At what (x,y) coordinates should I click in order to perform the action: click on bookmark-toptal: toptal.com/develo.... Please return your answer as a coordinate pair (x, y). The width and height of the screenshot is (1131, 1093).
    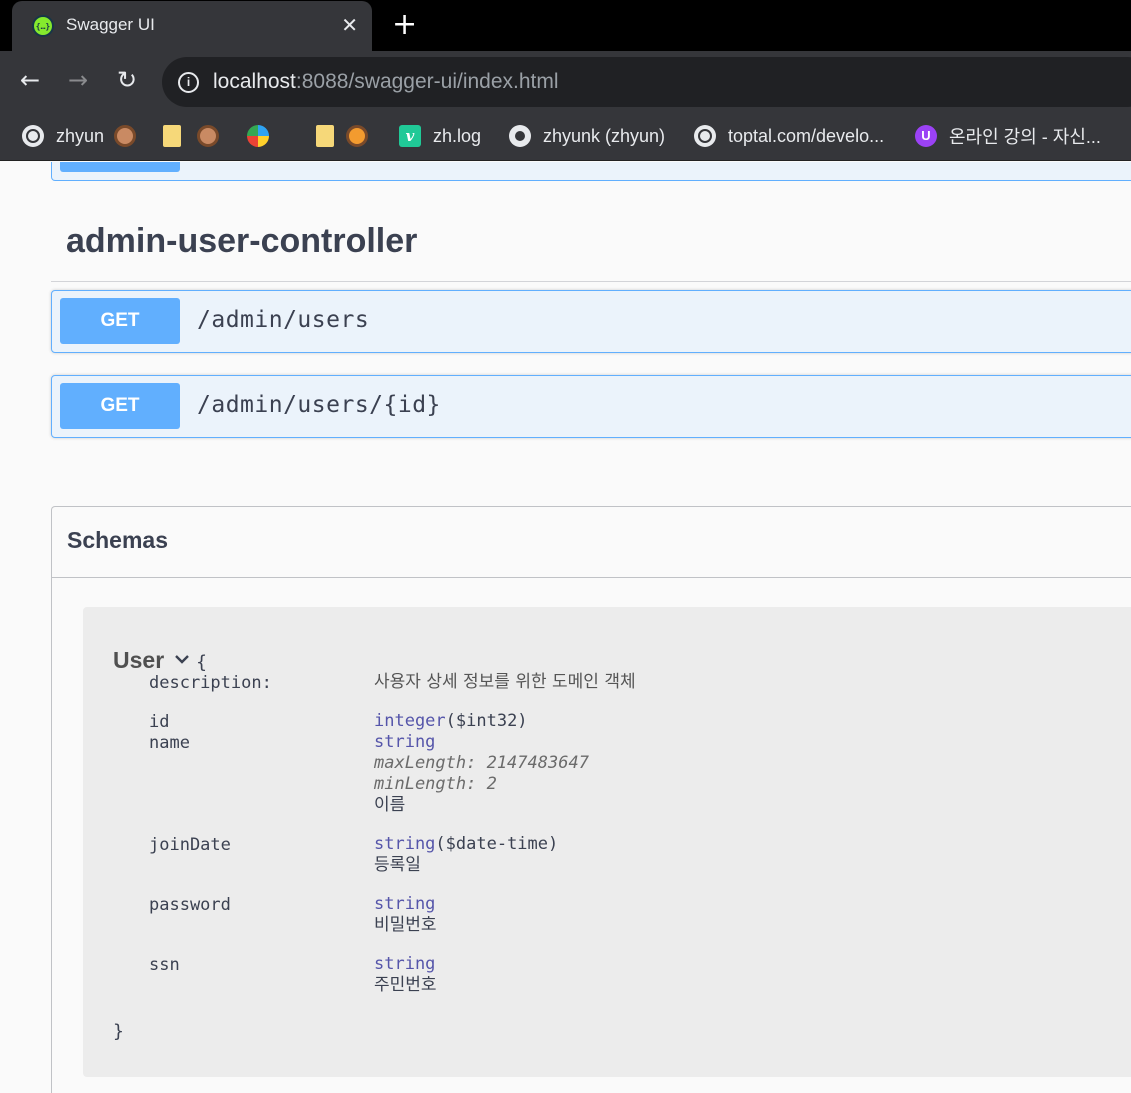
    Looking at the image, I should click on (789, 136).